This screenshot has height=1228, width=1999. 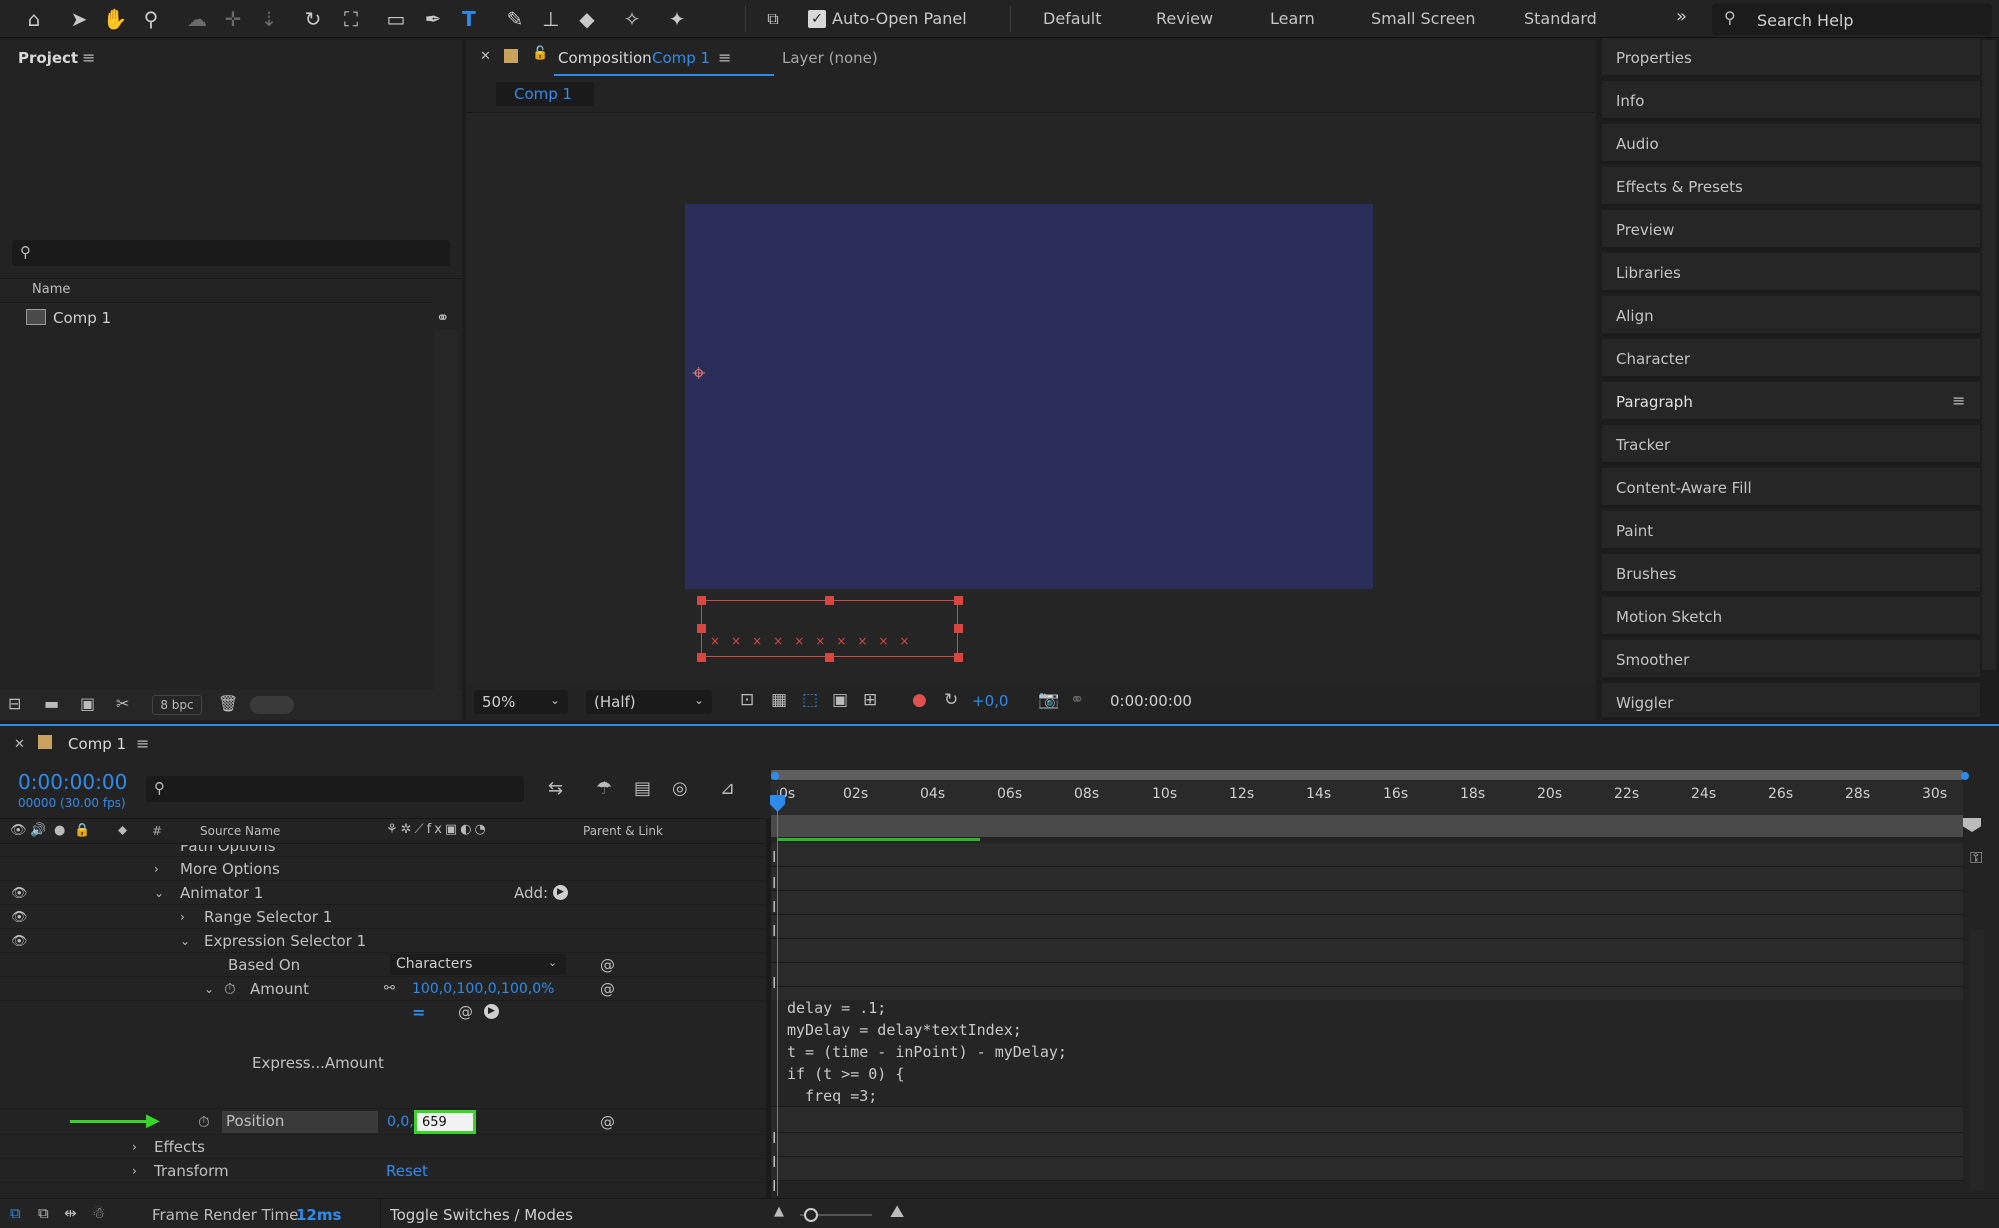 What do you see at coordinates (1989, 355) in the screenshot?
I see `right-panel-scrollbar` at bounding box center [1989, 355].